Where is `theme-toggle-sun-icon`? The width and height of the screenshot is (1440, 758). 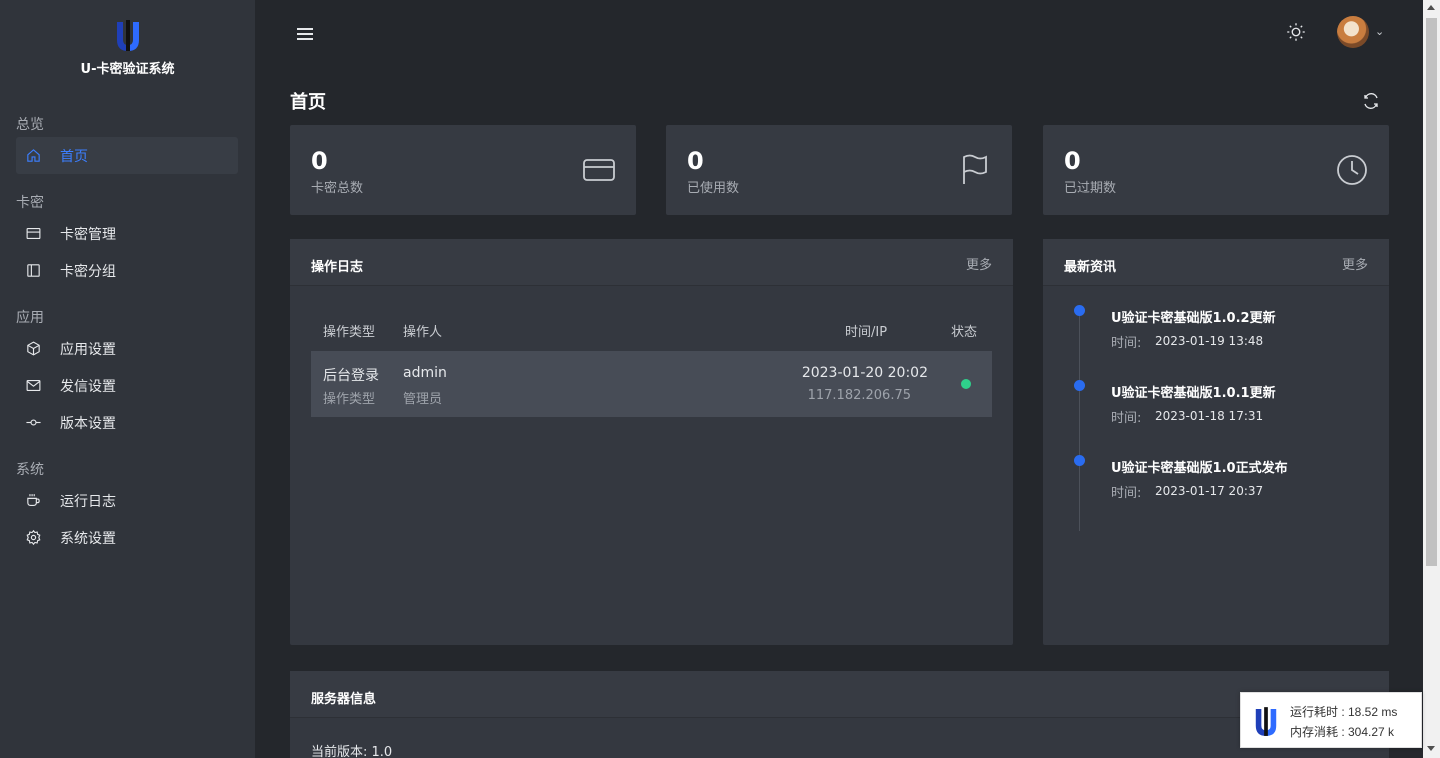 theme-toggle-sun-icon is located at coordinates (1296, 32).